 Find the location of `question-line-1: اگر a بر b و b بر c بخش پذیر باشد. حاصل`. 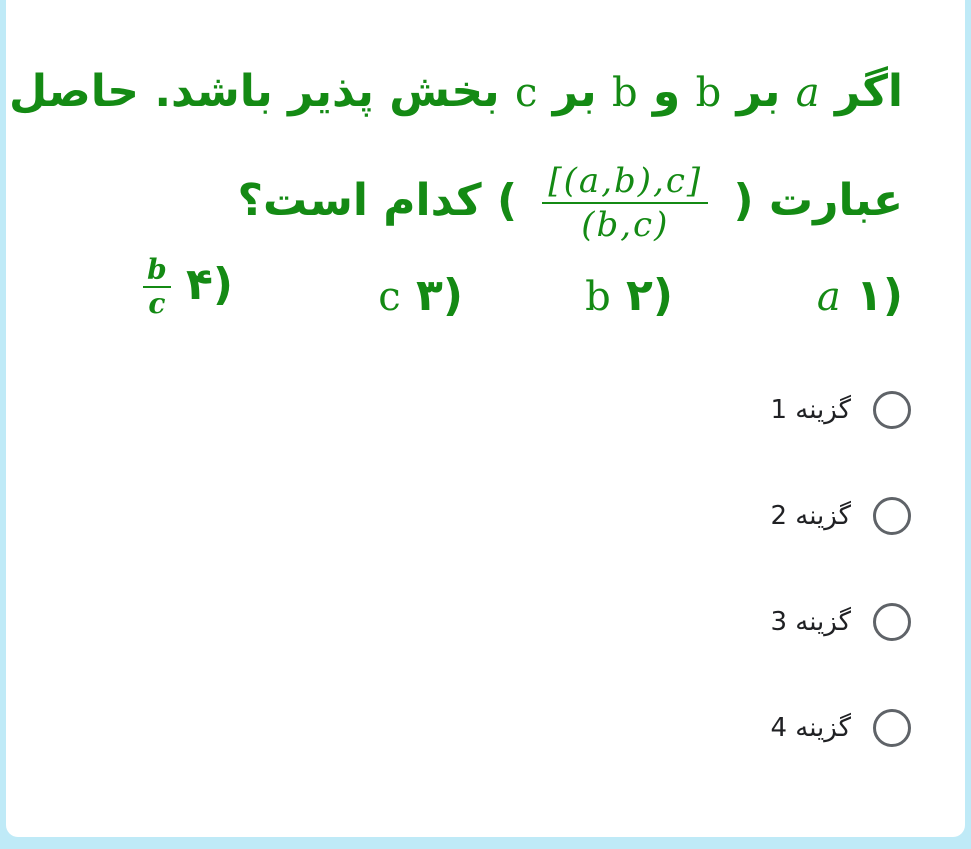

question-line-1: اگر a بر b و b بر c بخش پذیر باشد. حاصل is located at coordinates (456, 92).